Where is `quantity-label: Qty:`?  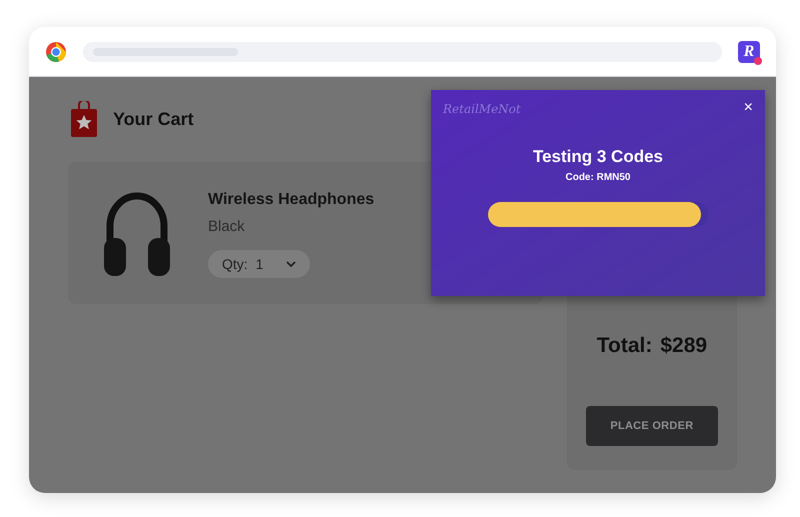 quantity-label: Qty: is located at coordinates (235, 264).